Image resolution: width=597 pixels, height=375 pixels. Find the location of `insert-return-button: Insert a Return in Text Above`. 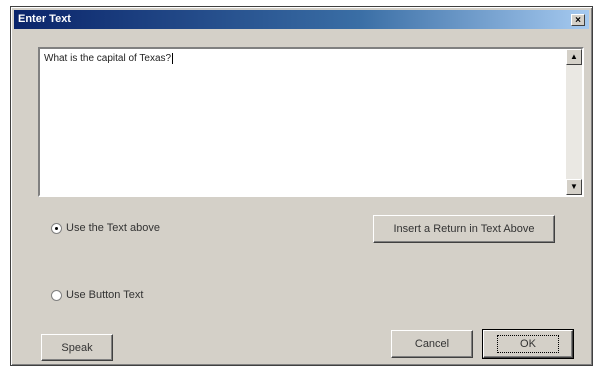

insert-return-button: Insert a Return in Text Above is located at coordinates (464, 229).